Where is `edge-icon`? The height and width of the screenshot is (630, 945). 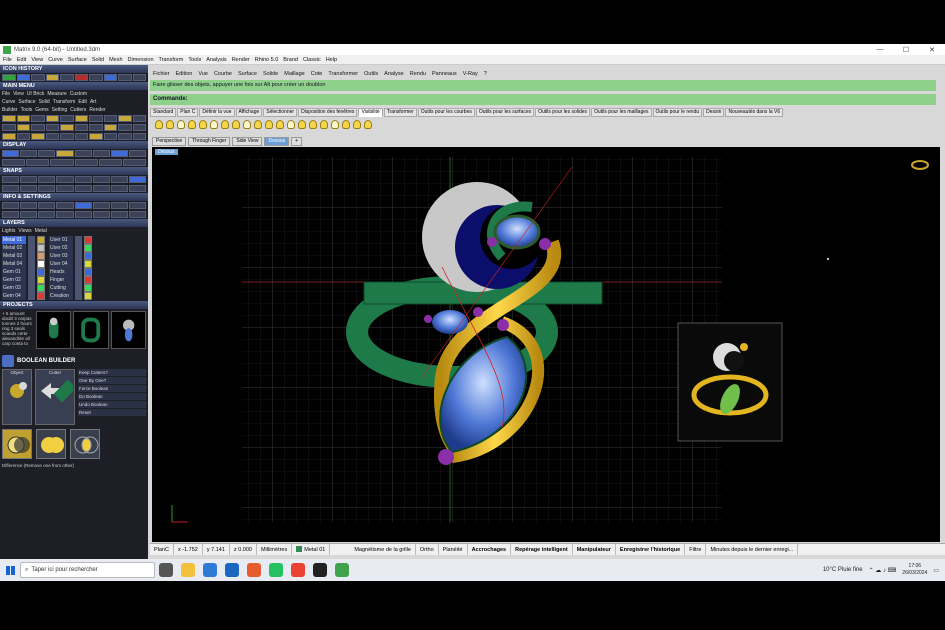
edge-icon is located at coordinates (210, 570).